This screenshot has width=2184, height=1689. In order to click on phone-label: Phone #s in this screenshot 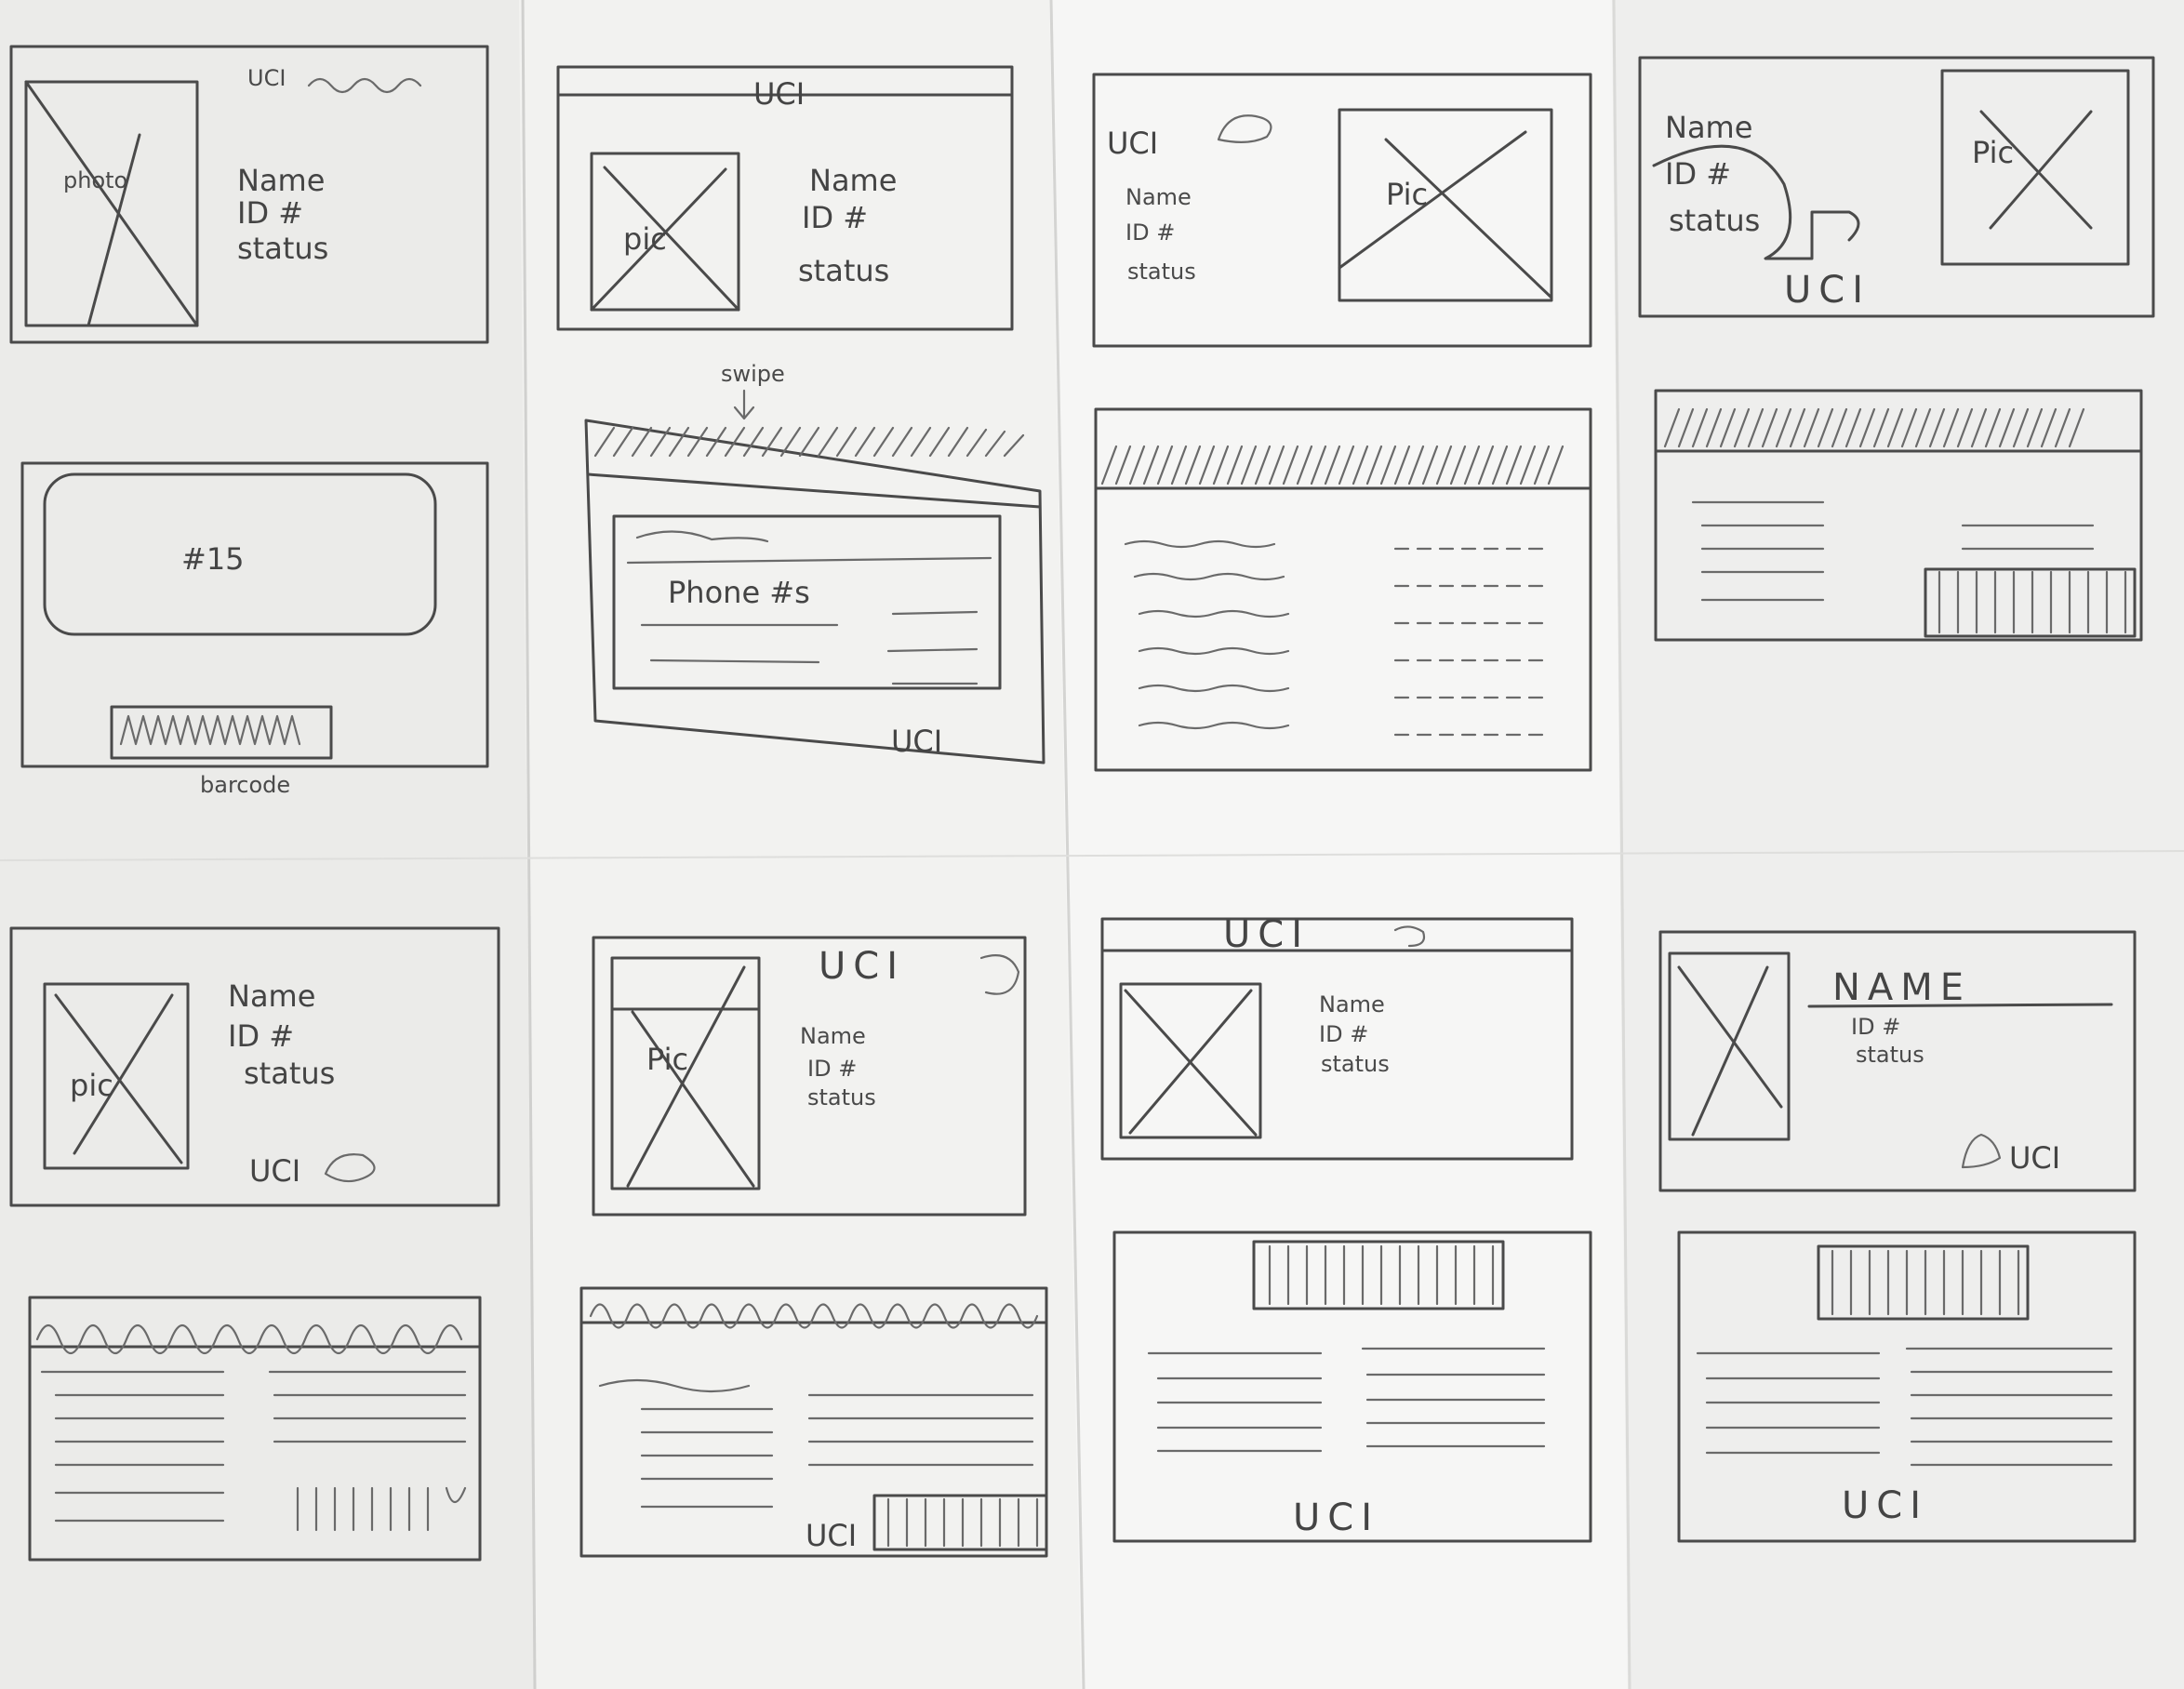, I will do `click(739, 592)`.